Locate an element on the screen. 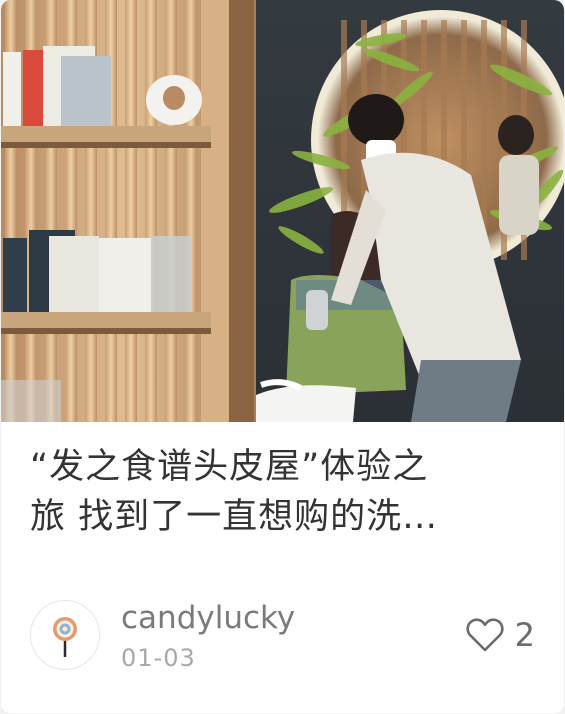 This screenshot has height=714, width=565. author-name: candylucky is located at coordinates (208, 618).